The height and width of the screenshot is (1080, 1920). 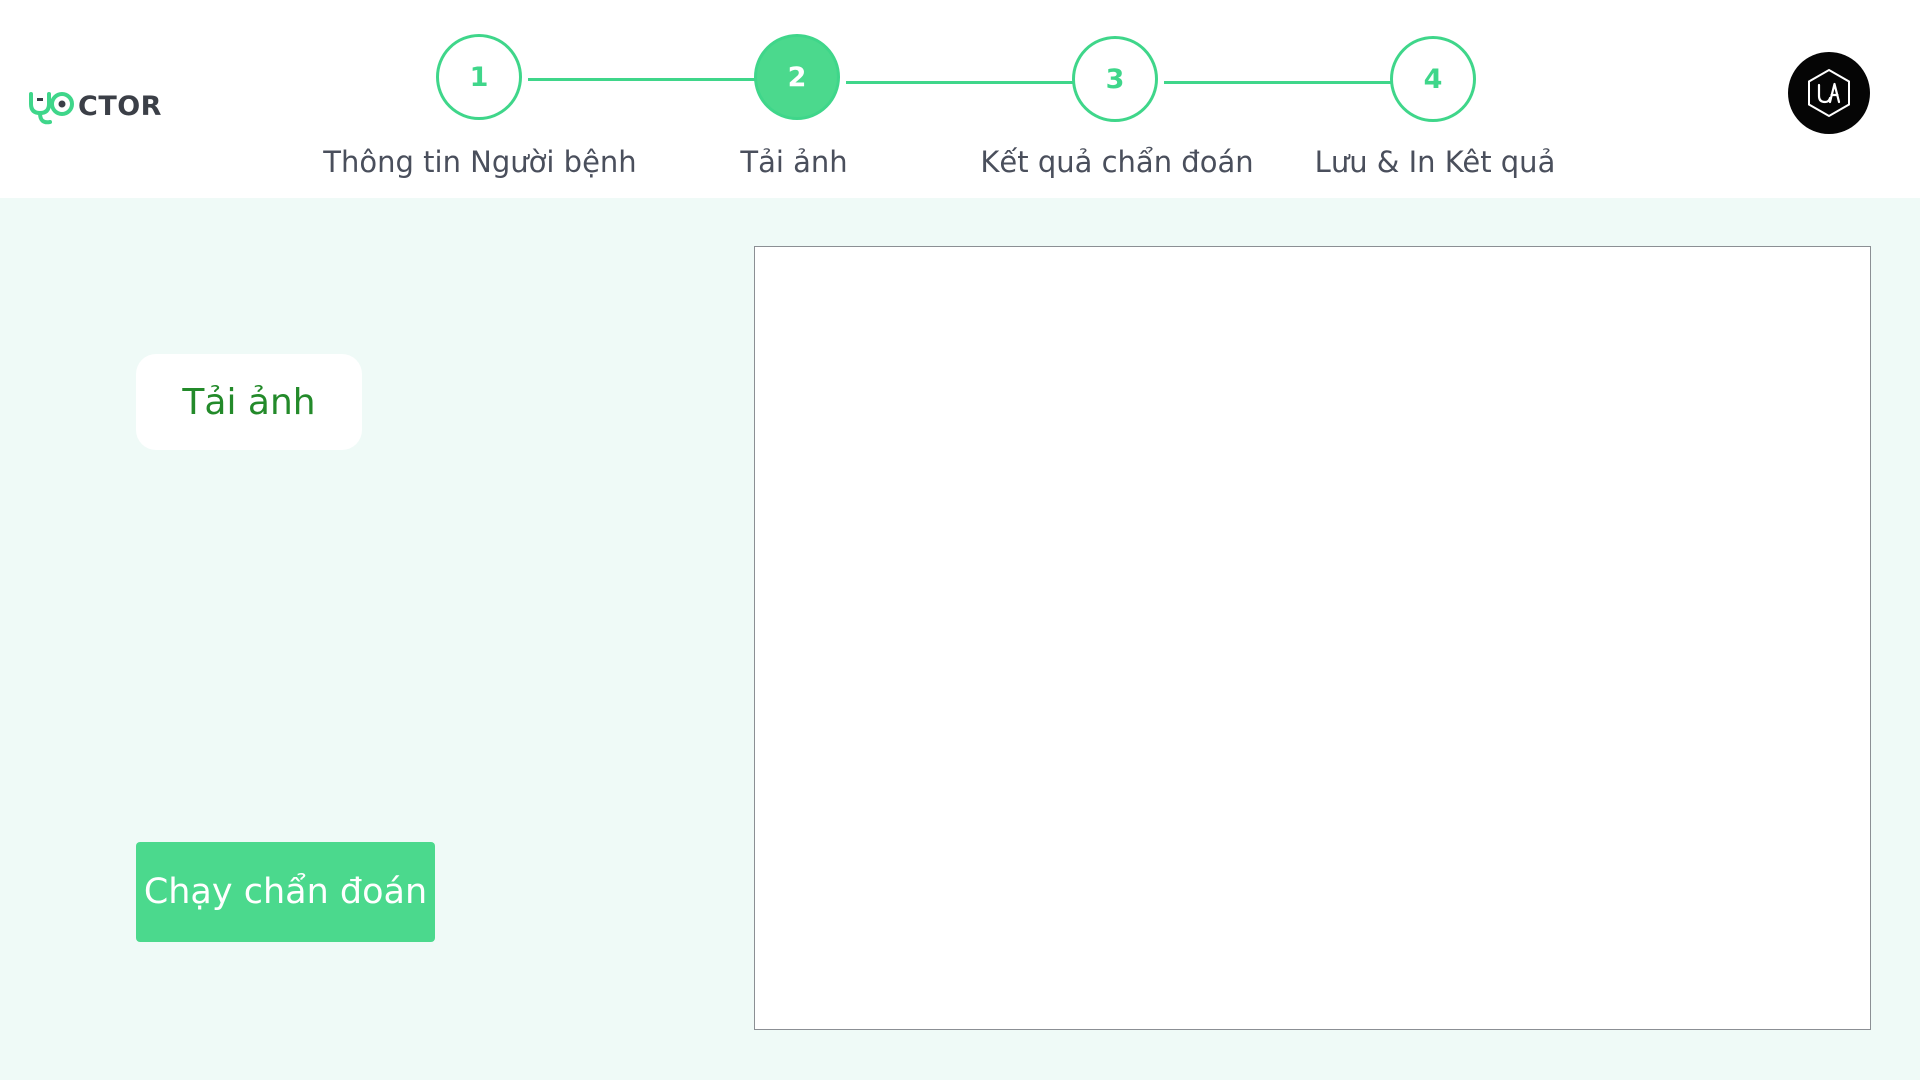 I want to click on step-4-circle: 4, so click(x=1433, y=79).